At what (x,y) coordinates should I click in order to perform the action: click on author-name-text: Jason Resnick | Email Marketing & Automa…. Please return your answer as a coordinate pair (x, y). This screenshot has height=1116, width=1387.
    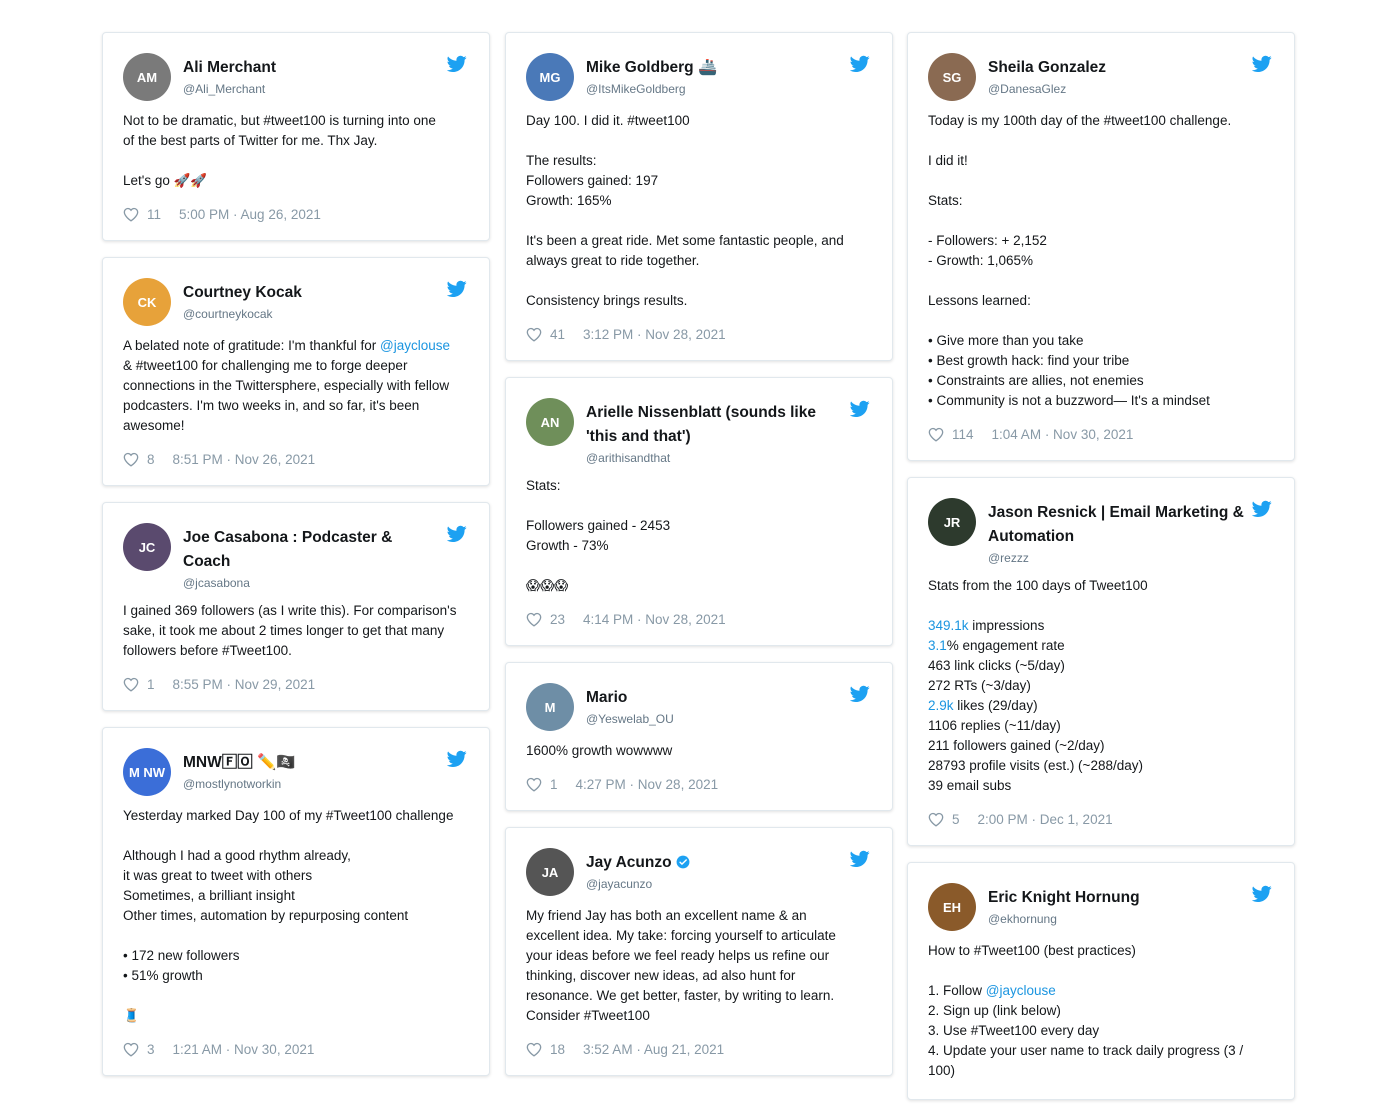
    Looking at the image, I should click on (1116, 524).